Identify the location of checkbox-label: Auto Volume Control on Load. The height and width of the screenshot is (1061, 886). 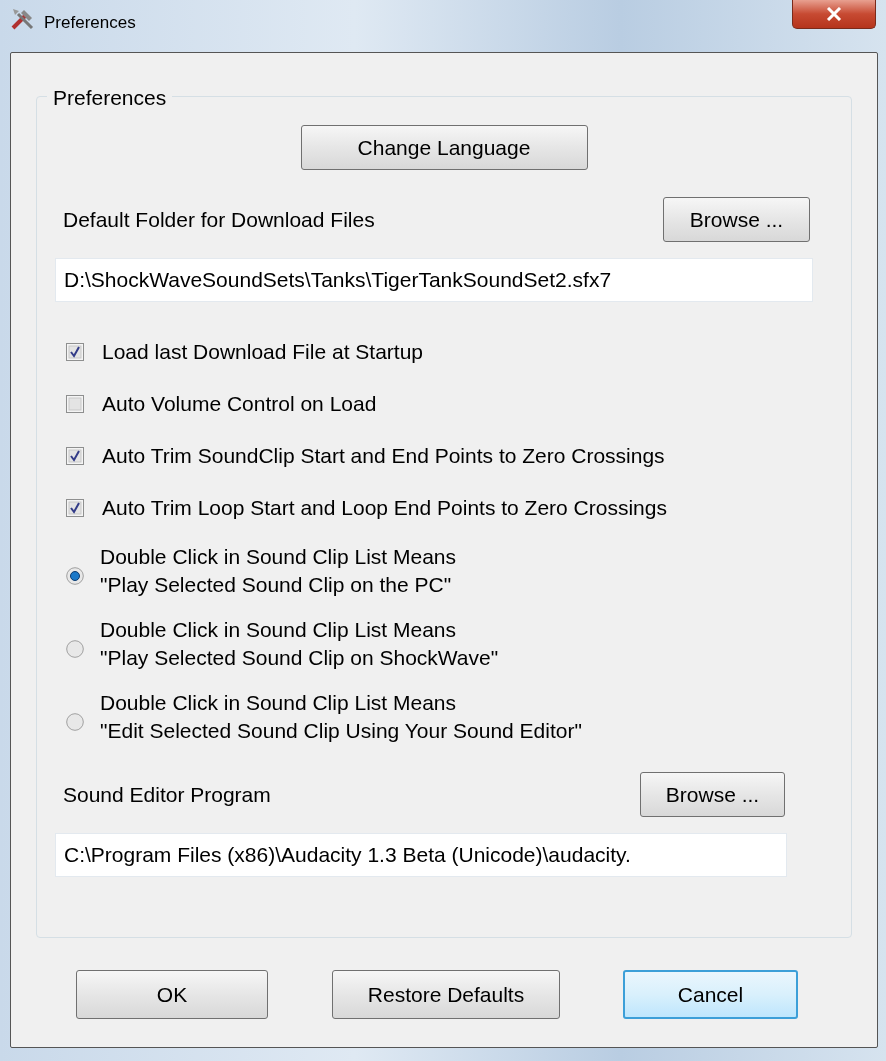
(239, 404).